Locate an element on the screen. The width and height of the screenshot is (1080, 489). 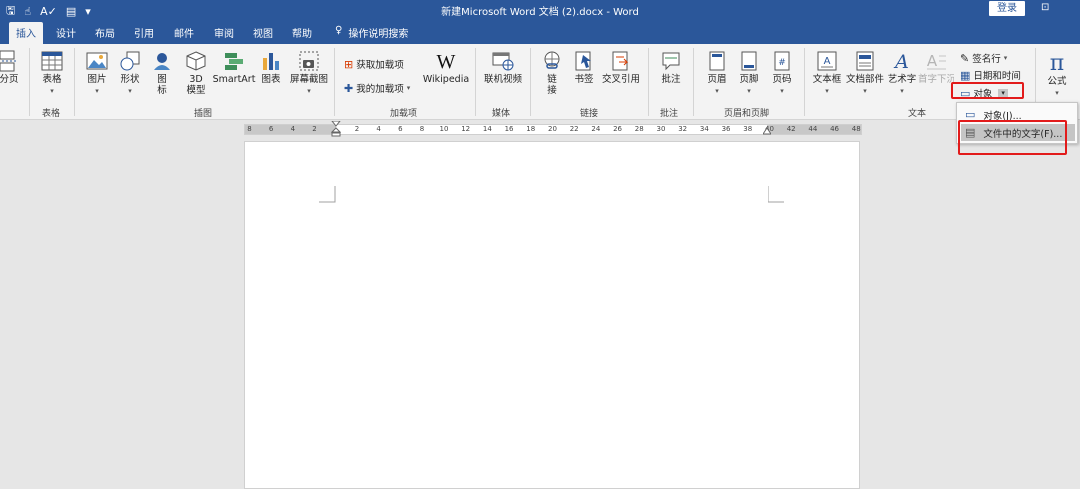
ruler-number: 42 is located at coordinates (791, 129).